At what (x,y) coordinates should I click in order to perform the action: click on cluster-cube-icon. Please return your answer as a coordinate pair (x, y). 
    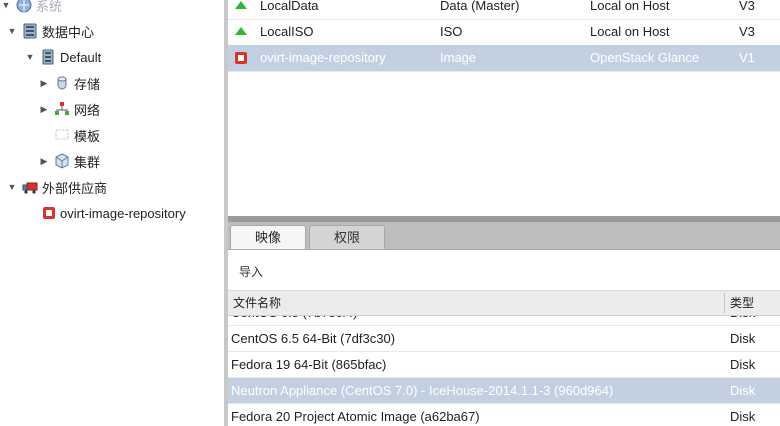
    Looking at the image, I should click on (62, 161).